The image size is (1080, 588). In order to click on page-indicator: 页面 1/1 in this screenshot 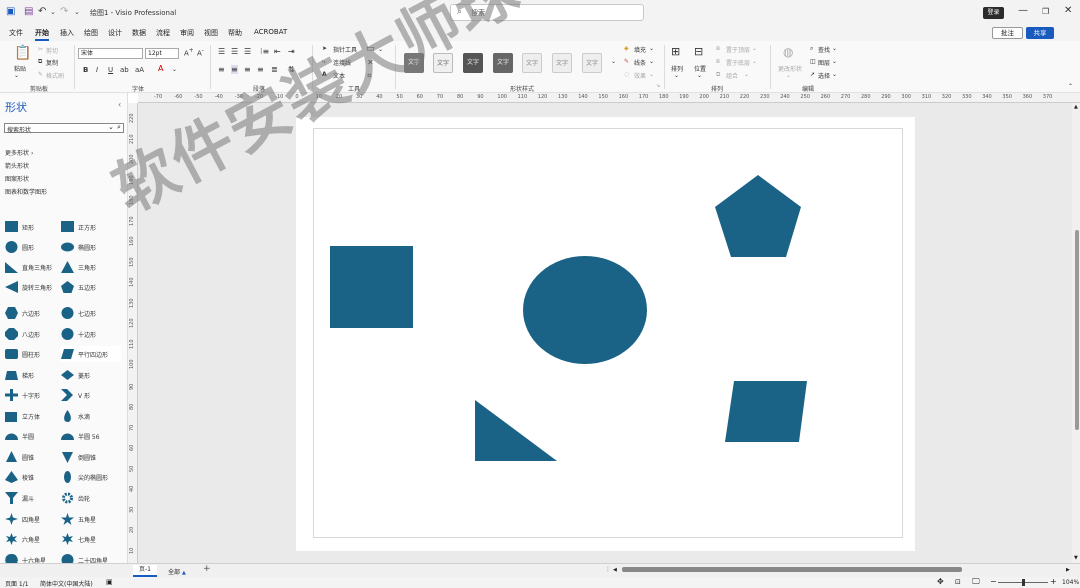, I will do `click(17, 583)`.